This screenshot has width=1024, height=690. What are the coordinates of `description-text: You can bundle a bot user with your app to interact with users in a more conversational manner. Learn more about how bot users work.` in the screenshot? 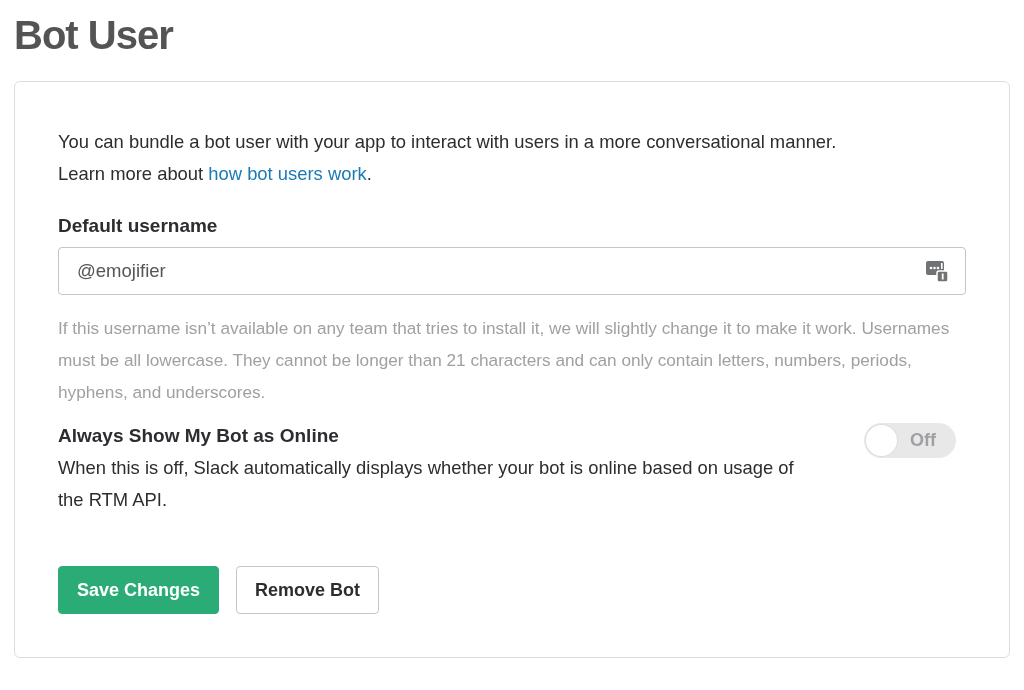 It's located at (448, 158).